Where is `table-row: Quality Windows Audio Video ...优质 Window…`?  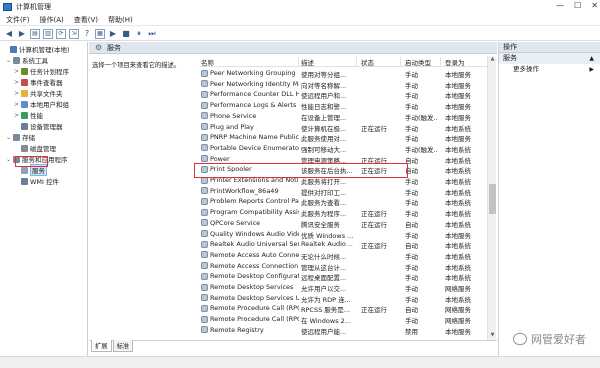
table-row: Quality Windows Audio Video ...优质 Window… is located at coordinates (344, 234).